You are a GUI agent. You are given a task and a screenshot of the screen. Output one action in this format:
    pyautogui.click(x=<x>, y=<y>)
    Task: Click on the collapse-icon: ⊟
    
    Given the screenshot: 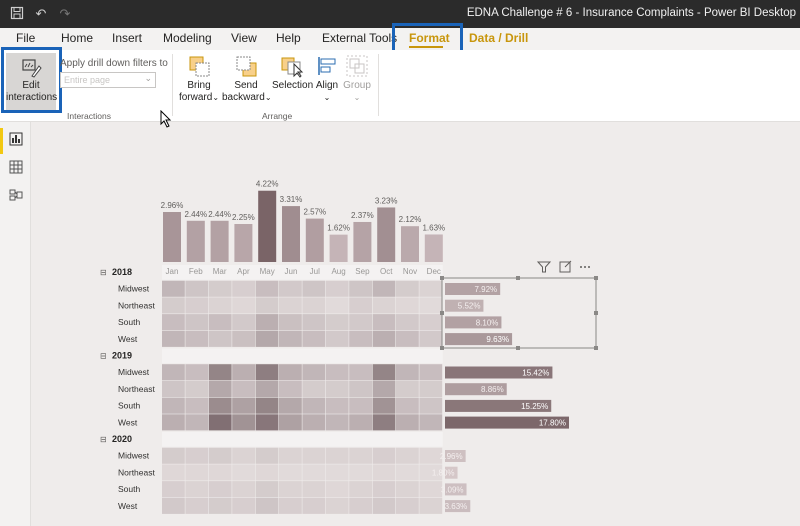 What is the action you would take?
    pyautogui.click(x=103, y=356)
    